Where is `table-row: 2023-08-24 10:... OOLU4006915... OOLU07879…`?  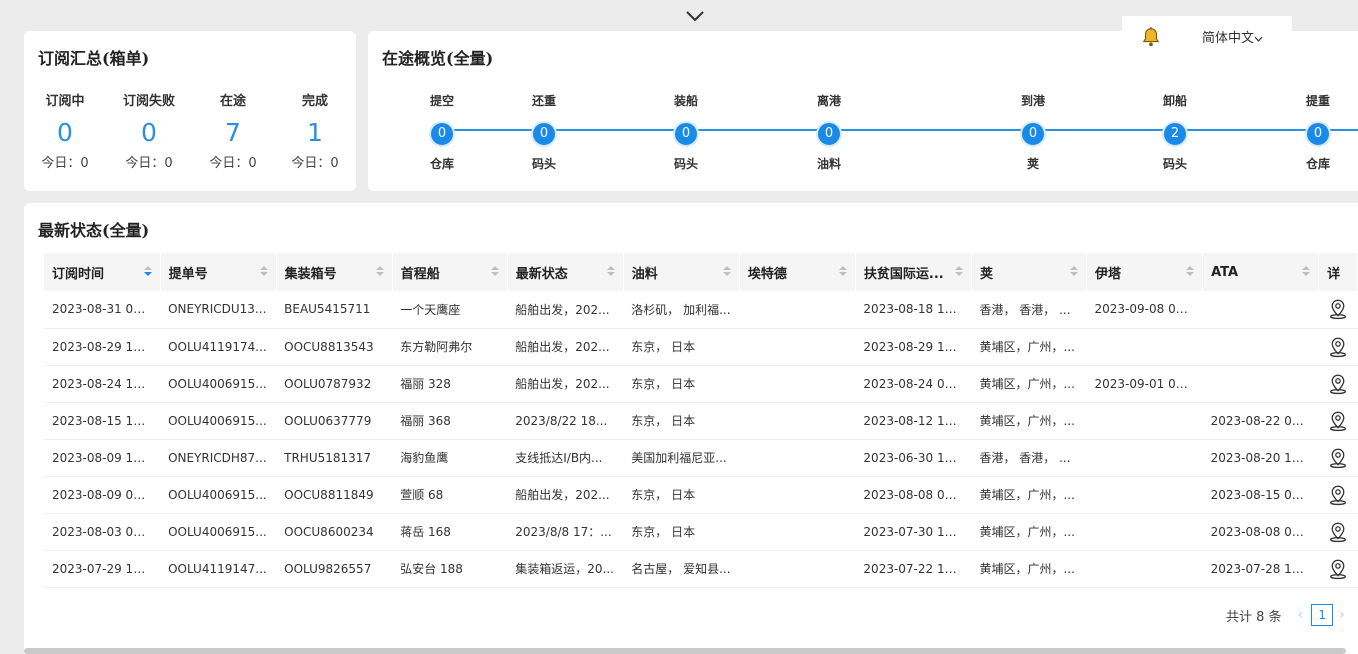
table-row: 2023-08-24 10:... OOLU4006915... OOLU07879… is located at coordinates (701, 384).